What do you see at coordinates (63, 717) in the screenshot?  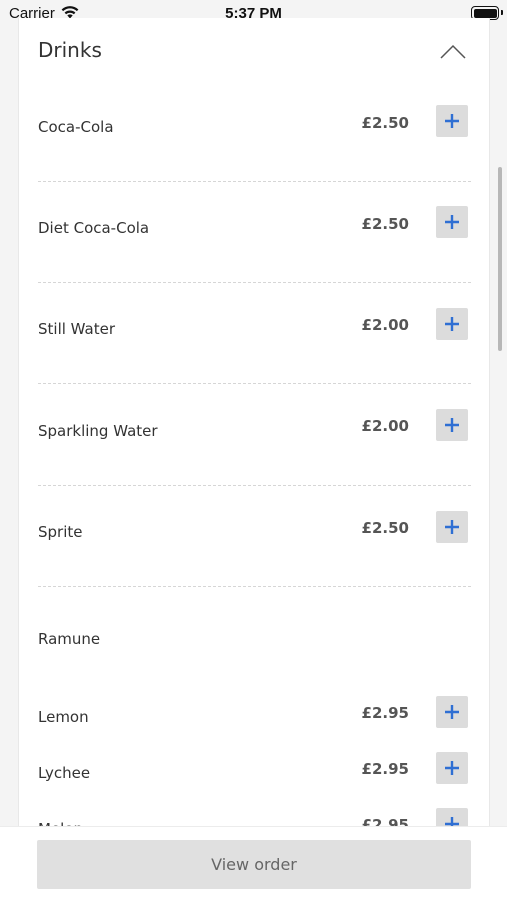 I see `item-name: Lemon` at bounding box center [63, 717].